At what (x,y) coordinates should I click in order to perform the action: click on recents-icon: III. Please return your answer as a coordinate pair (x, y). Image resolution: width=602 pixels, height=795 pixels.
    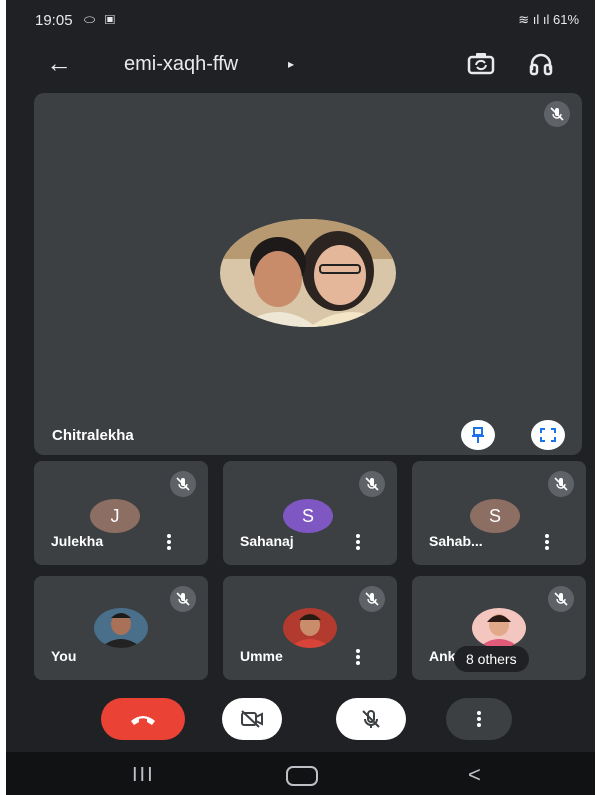
    Looking at the image, I should click on (143, 775).